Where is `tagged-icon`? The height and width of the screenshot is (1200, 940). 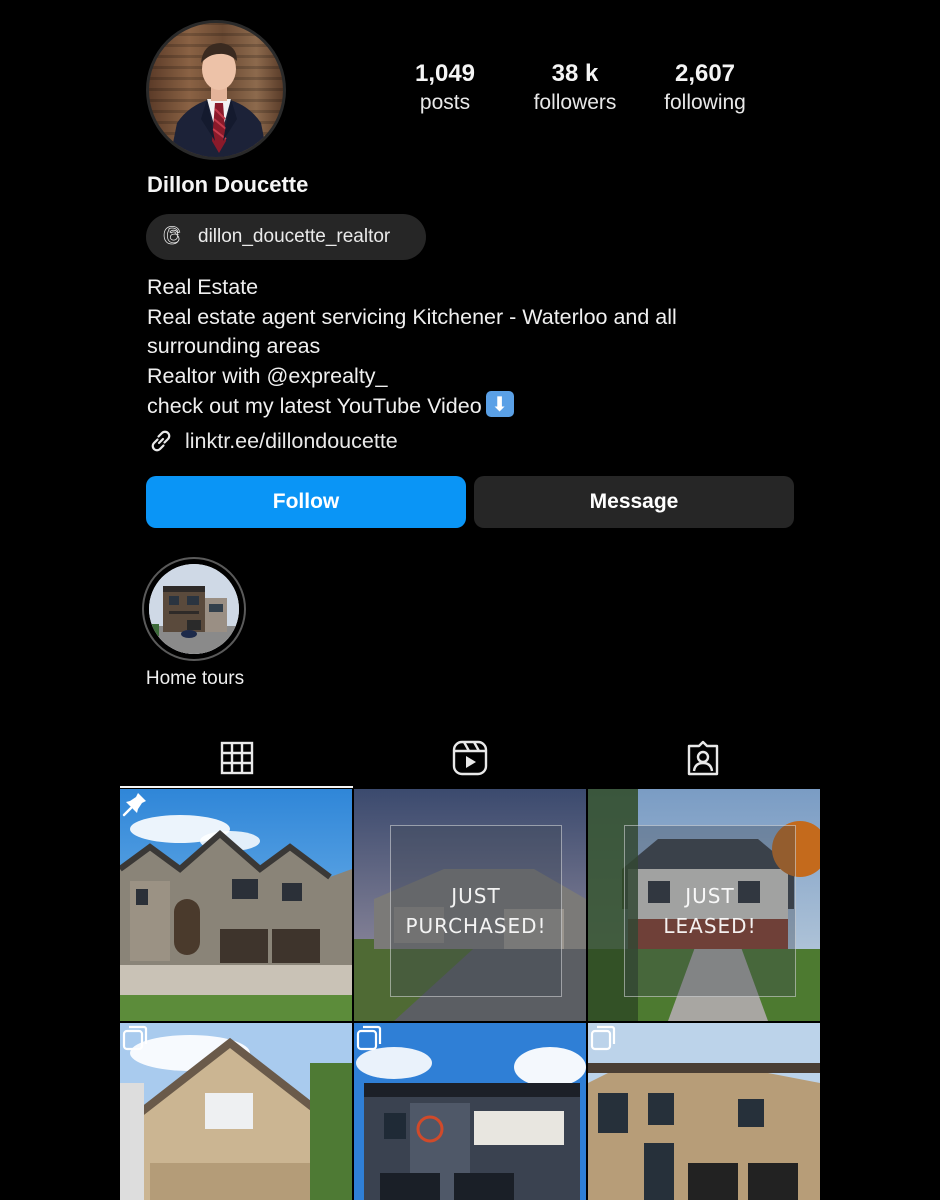
tagged-icon is located at coordinates (703, 758).